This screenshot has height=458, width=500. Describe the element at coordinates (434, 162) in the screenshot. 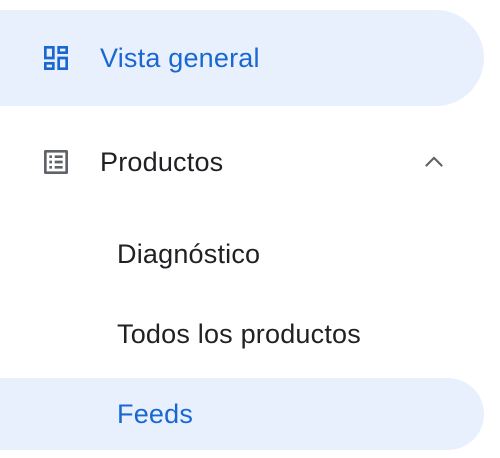

I see `chevron-up-icon` at that location.